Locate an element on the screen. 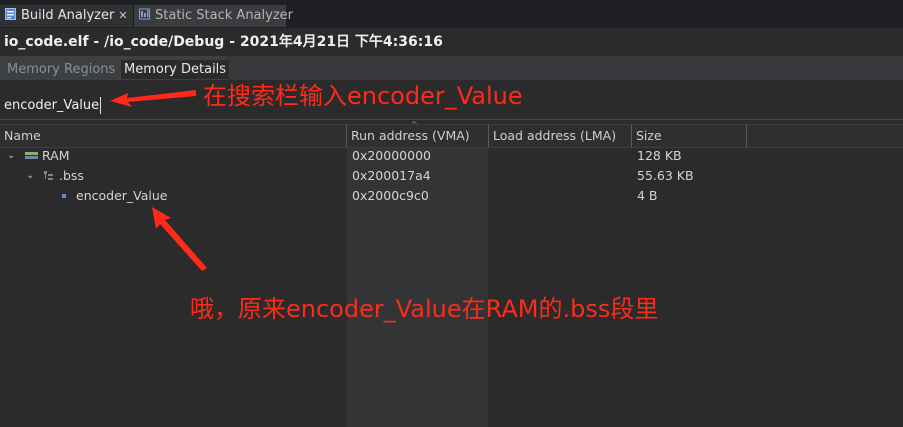 The width and height of the screenshot is (903, 427). search-arrow is located at coordinates (153, 98).